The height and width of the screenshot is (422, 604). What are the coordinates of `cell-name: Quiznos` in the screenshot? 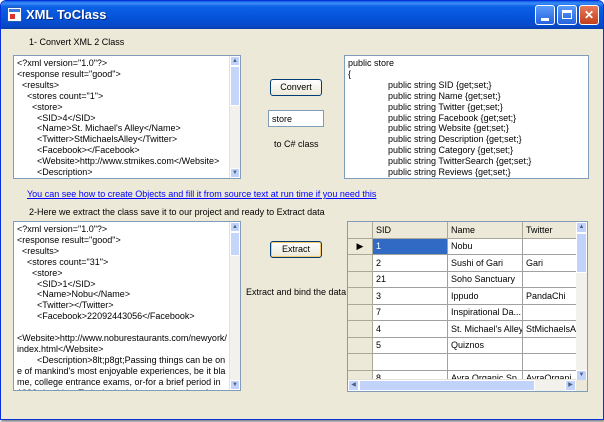 It's located at (485, 345).